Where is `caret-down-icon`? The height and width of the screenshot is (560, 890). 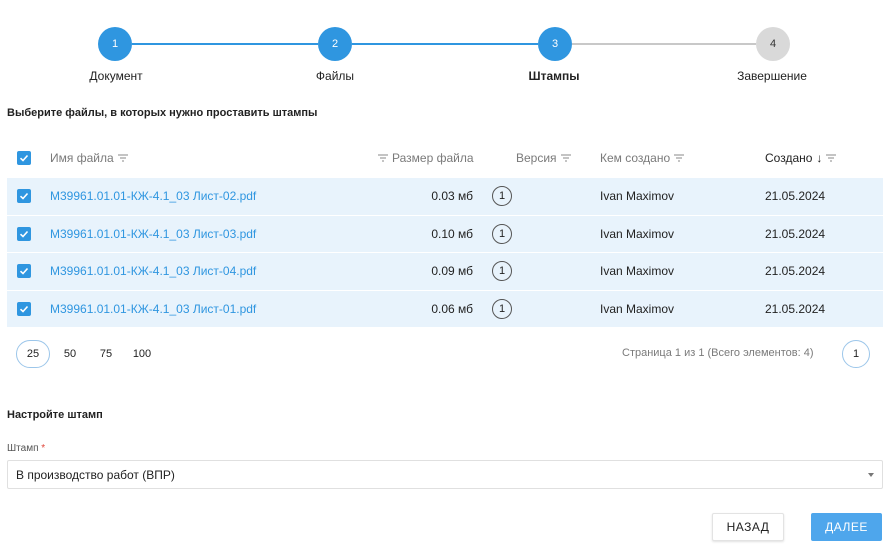
caret-down-icon is located at coordinates (871, 475).